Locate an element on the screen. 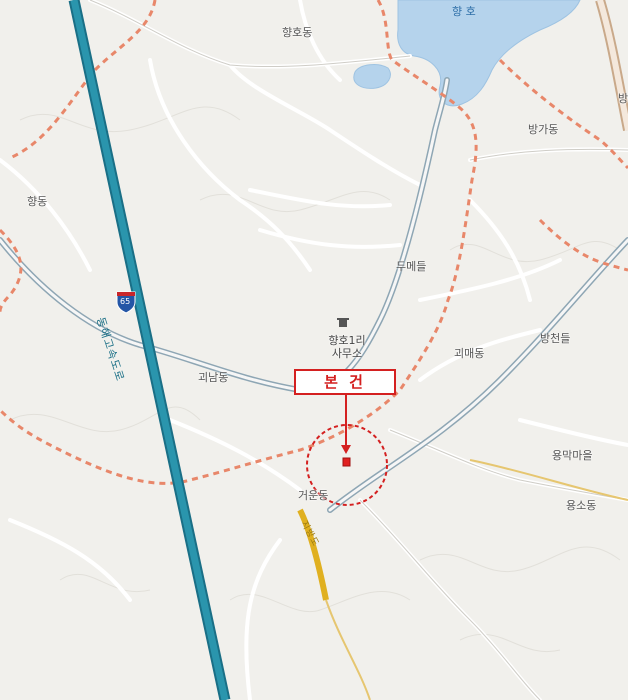  place-label-geoeun-dong: 거운동 is located at coordinates (313, 495).